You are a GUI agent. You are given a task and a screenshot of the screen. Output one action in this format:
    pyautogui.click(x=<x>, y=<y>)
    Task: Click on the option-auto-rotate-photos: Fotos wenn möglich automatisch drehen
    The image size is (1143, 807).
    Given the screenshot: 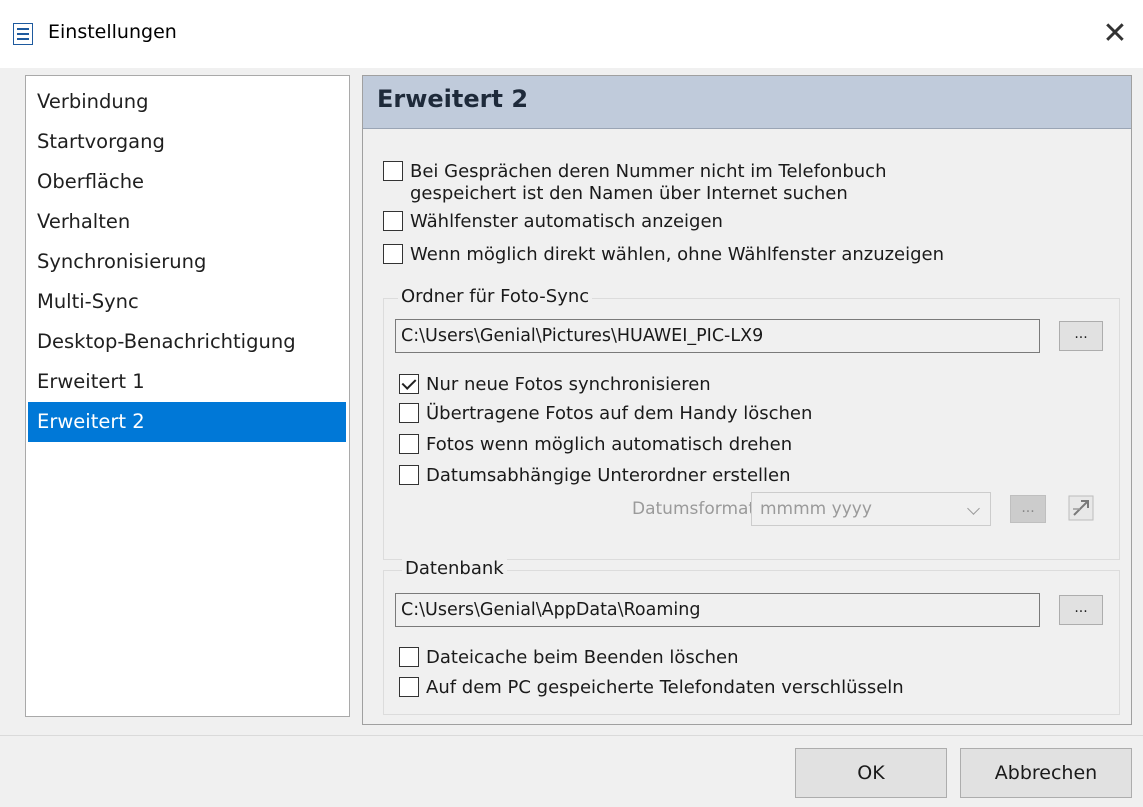 What is the action you would take?
    pyautogui.click(x=595, y=445)
    